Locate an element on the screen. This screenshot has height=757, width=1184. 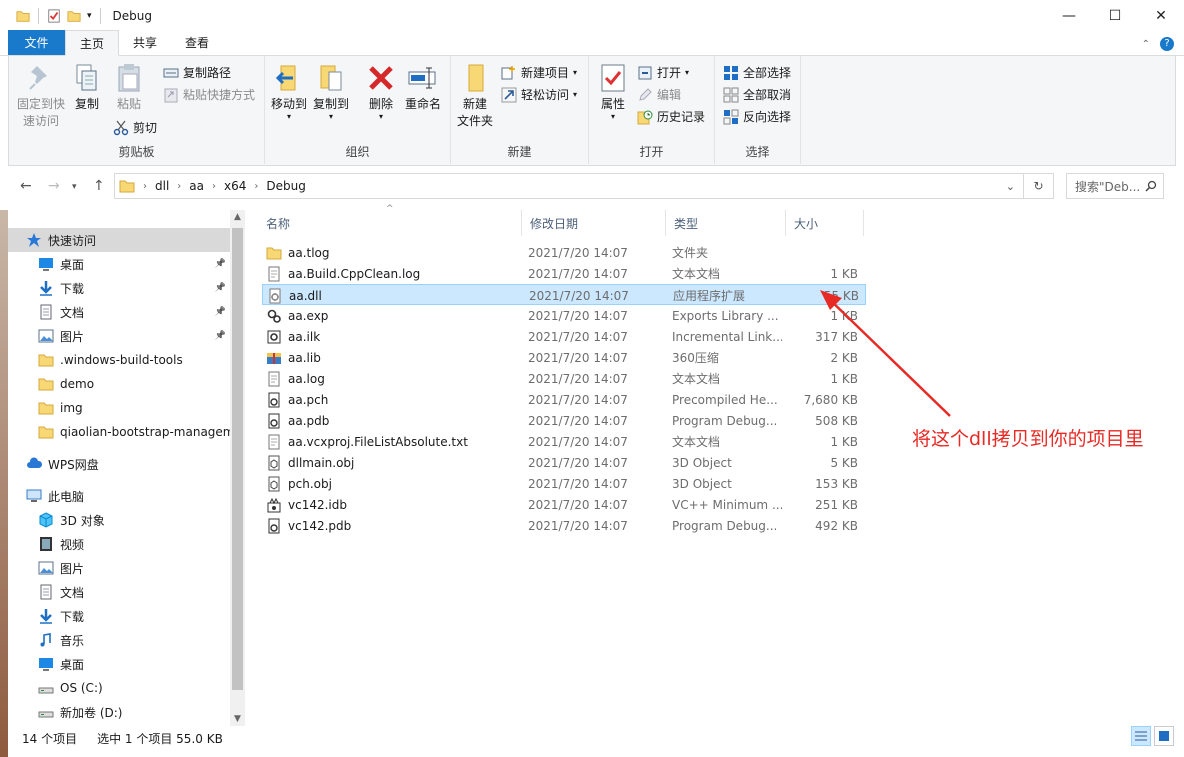
scroll-up-icon: ▲ is located at coordinates (237, 217).